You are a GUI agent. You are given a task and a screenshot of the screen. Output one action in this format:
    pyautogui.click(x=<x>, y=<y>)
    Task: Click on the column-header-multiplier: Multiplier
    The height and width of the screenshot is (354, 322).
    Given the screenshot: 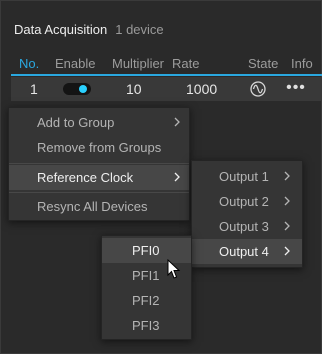 What is the action you would take?
    pyautogui.click(x=138, y=63)
    